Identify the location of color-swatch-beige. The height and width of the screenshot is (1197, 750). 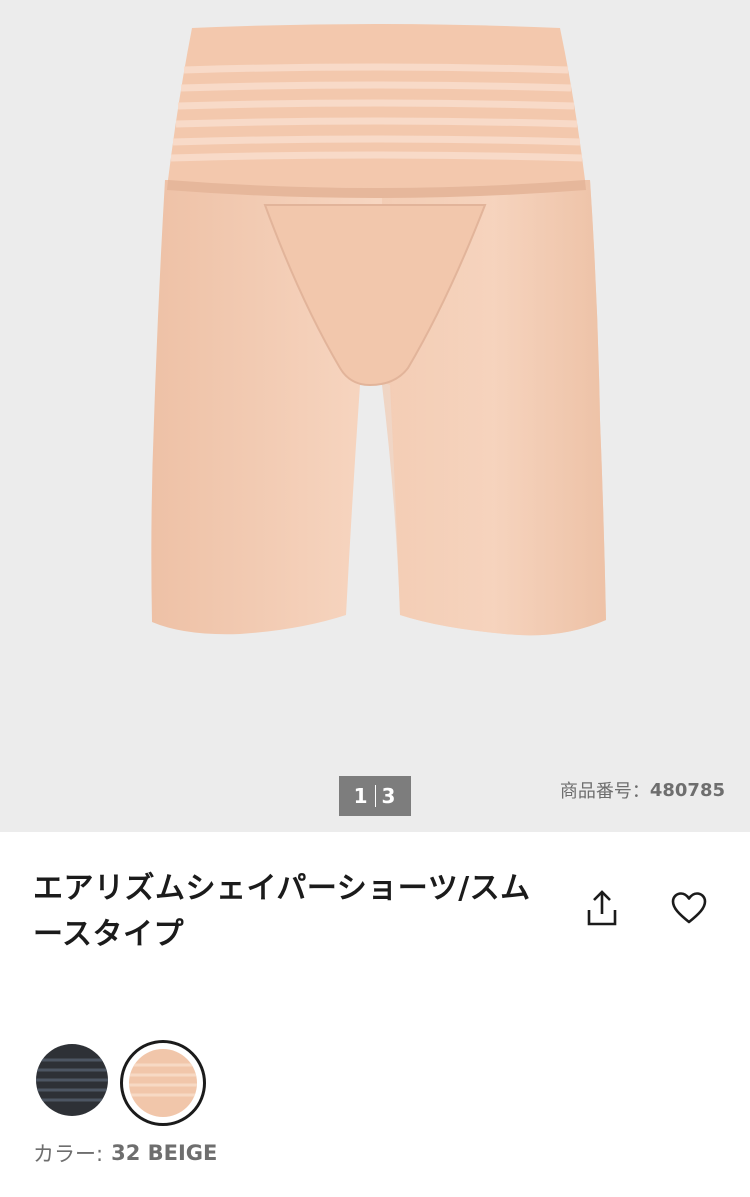
(163, 1083).